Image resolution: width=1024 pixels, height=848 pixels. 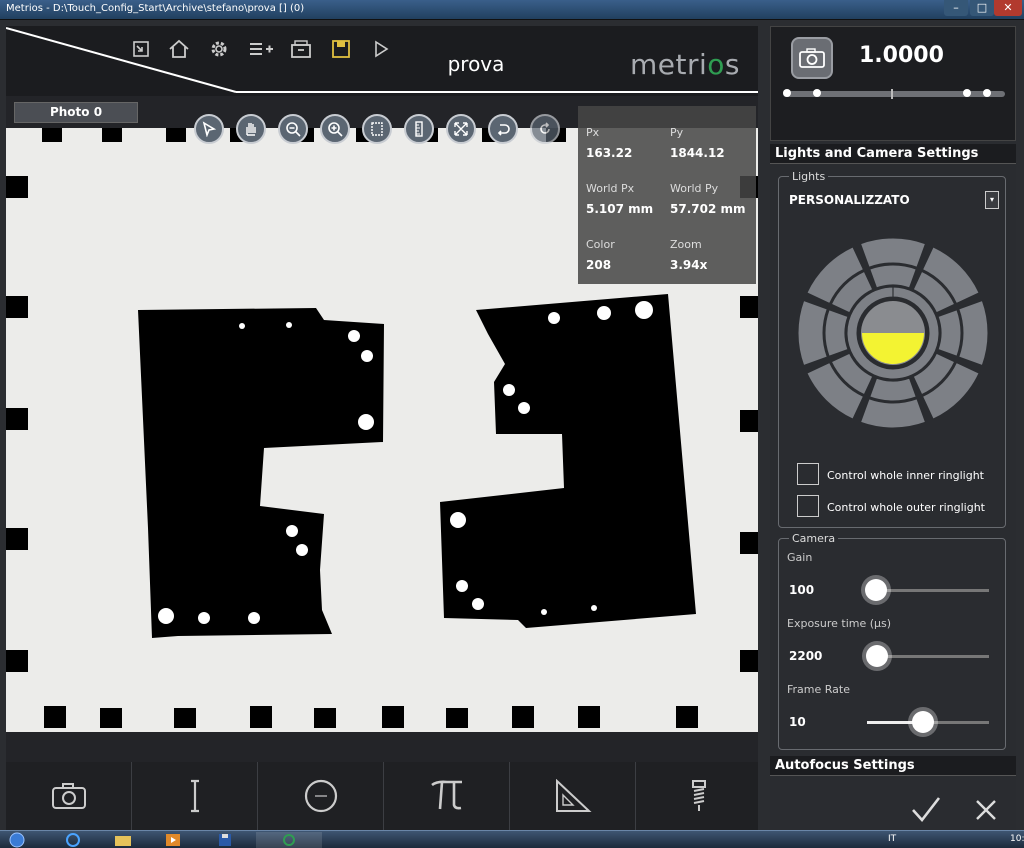 I want to click on exposure-value: 2200, so click(x=806, y=656).